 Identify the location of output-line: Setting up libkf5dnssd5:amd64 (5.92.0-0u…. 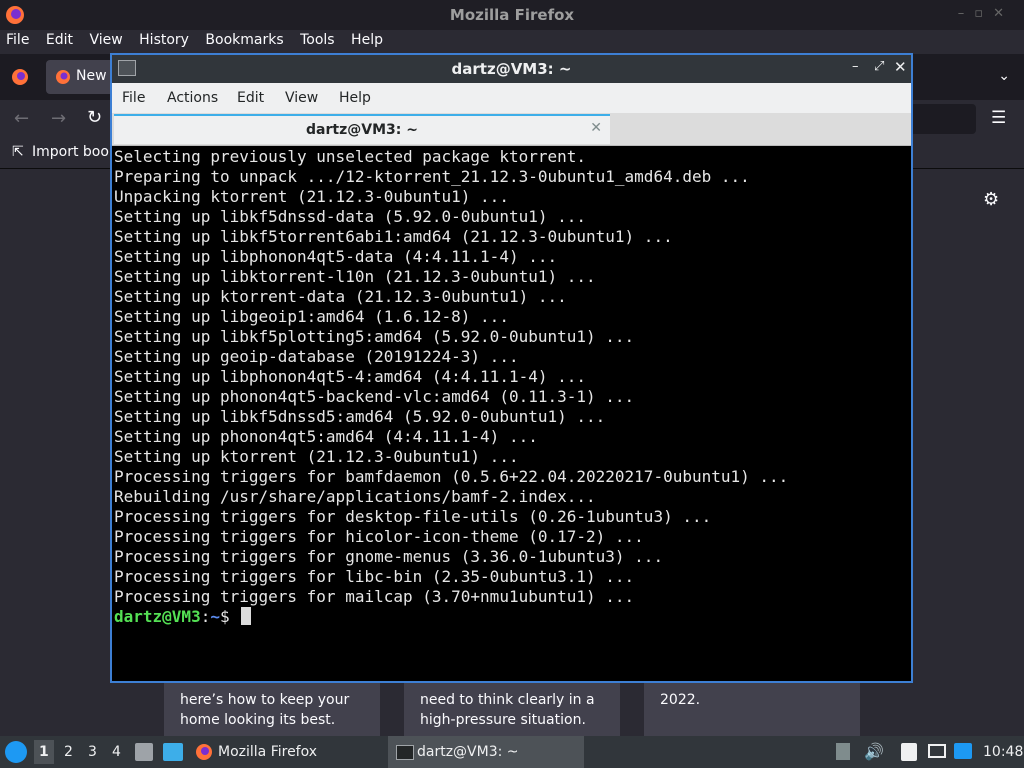
(360, 416).